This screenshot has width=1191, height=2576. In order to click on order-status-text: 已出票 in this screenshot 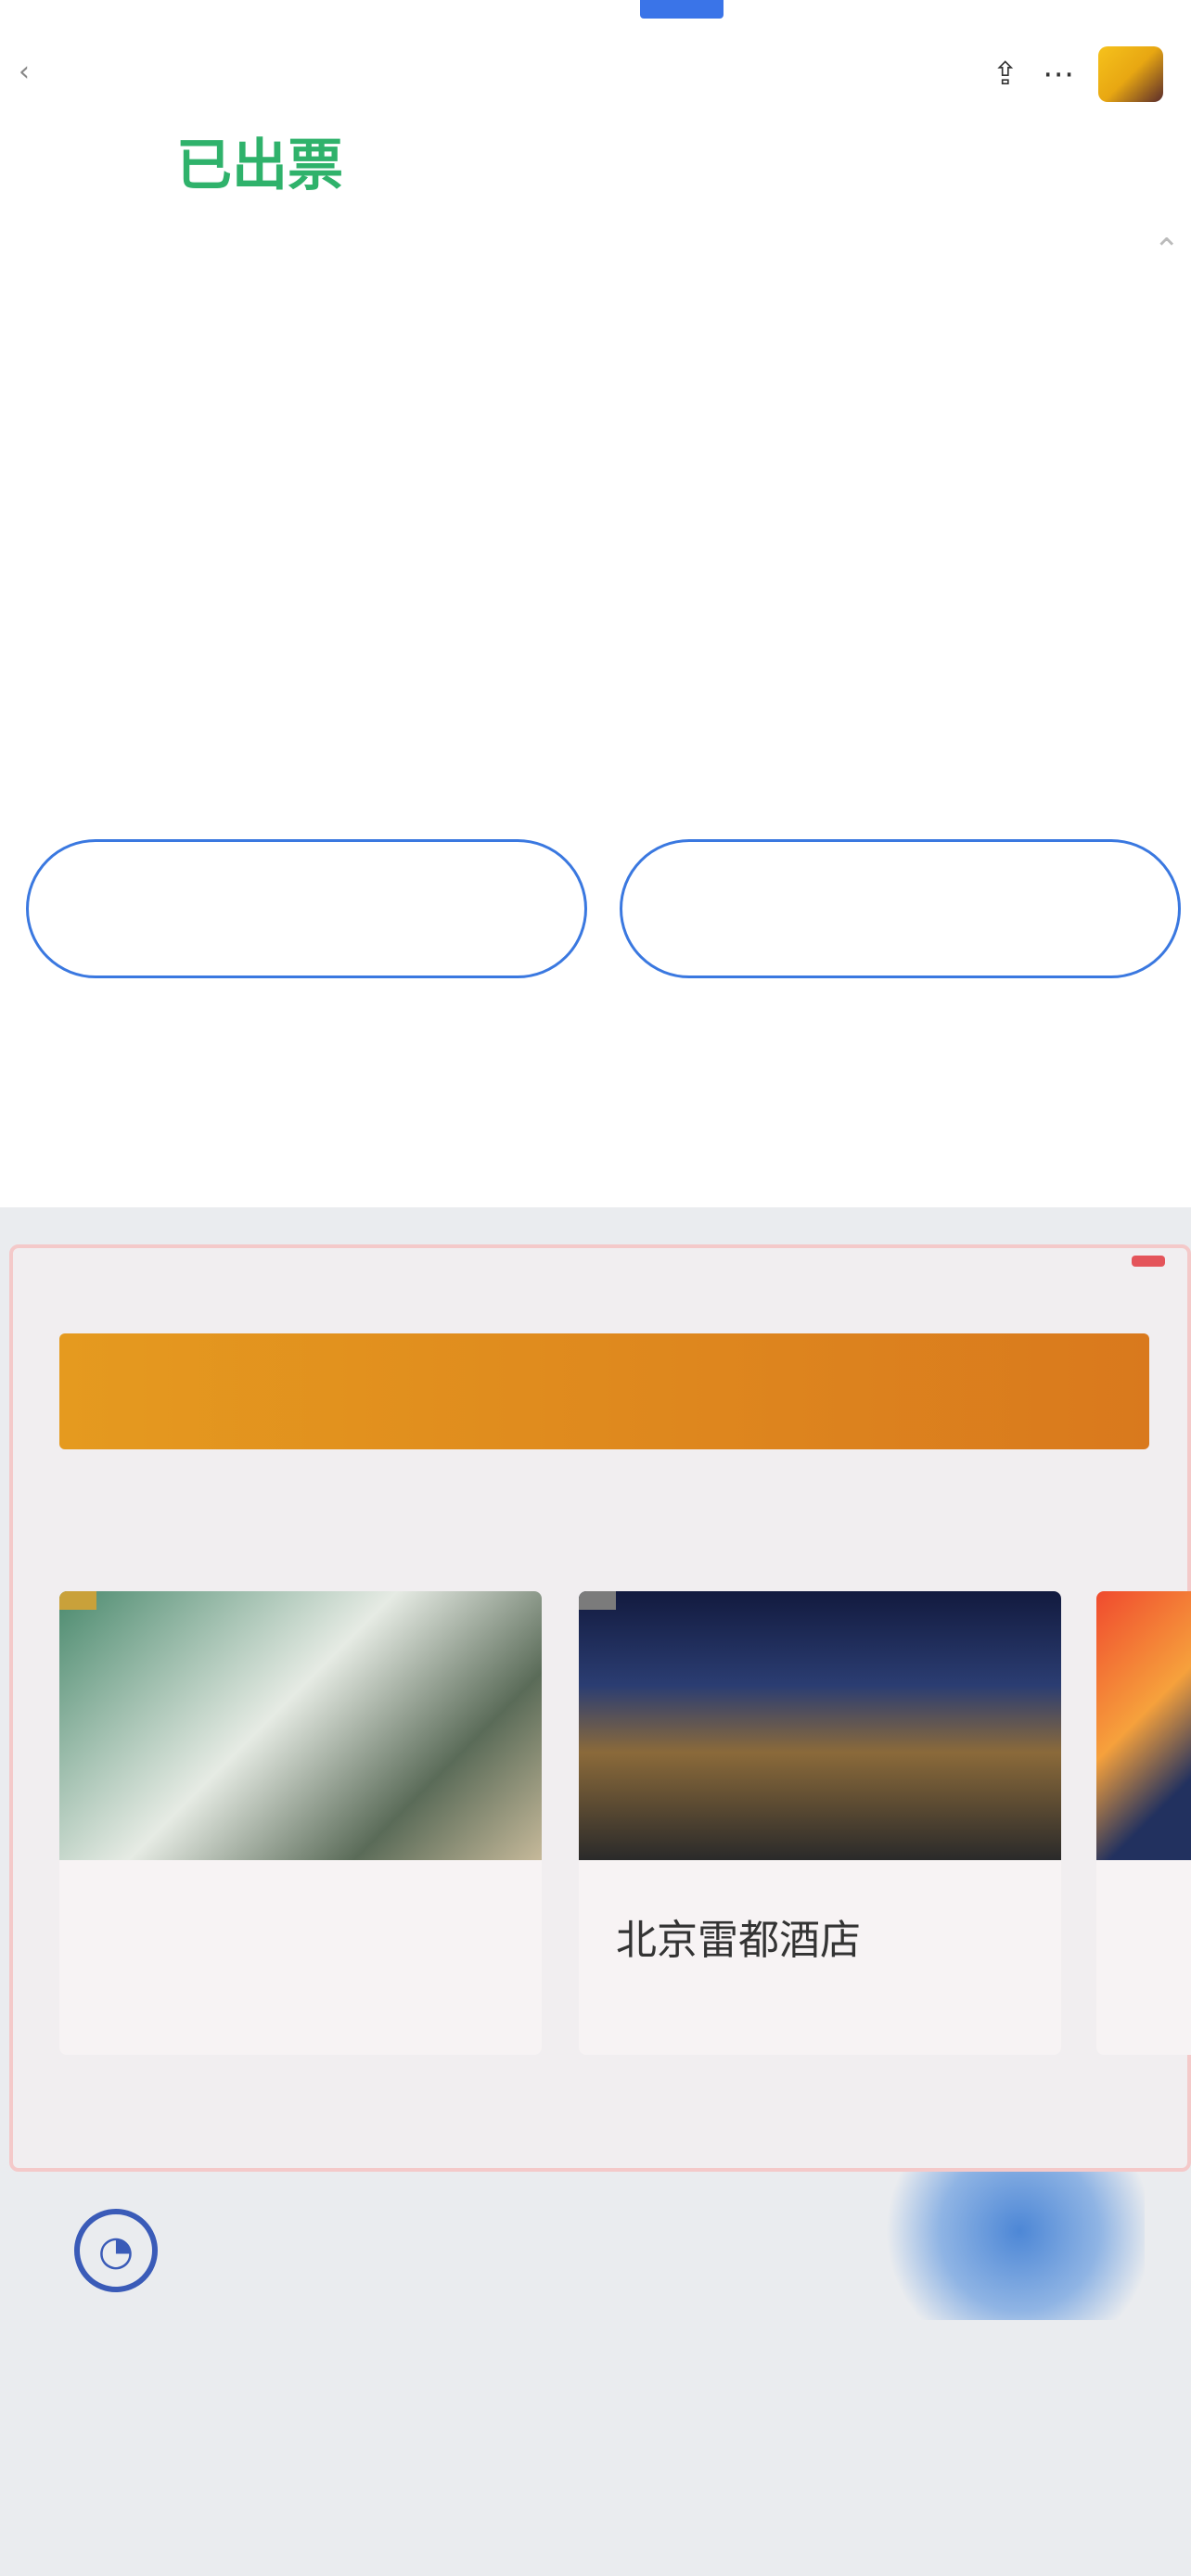, I will do `click(259, 166)`.